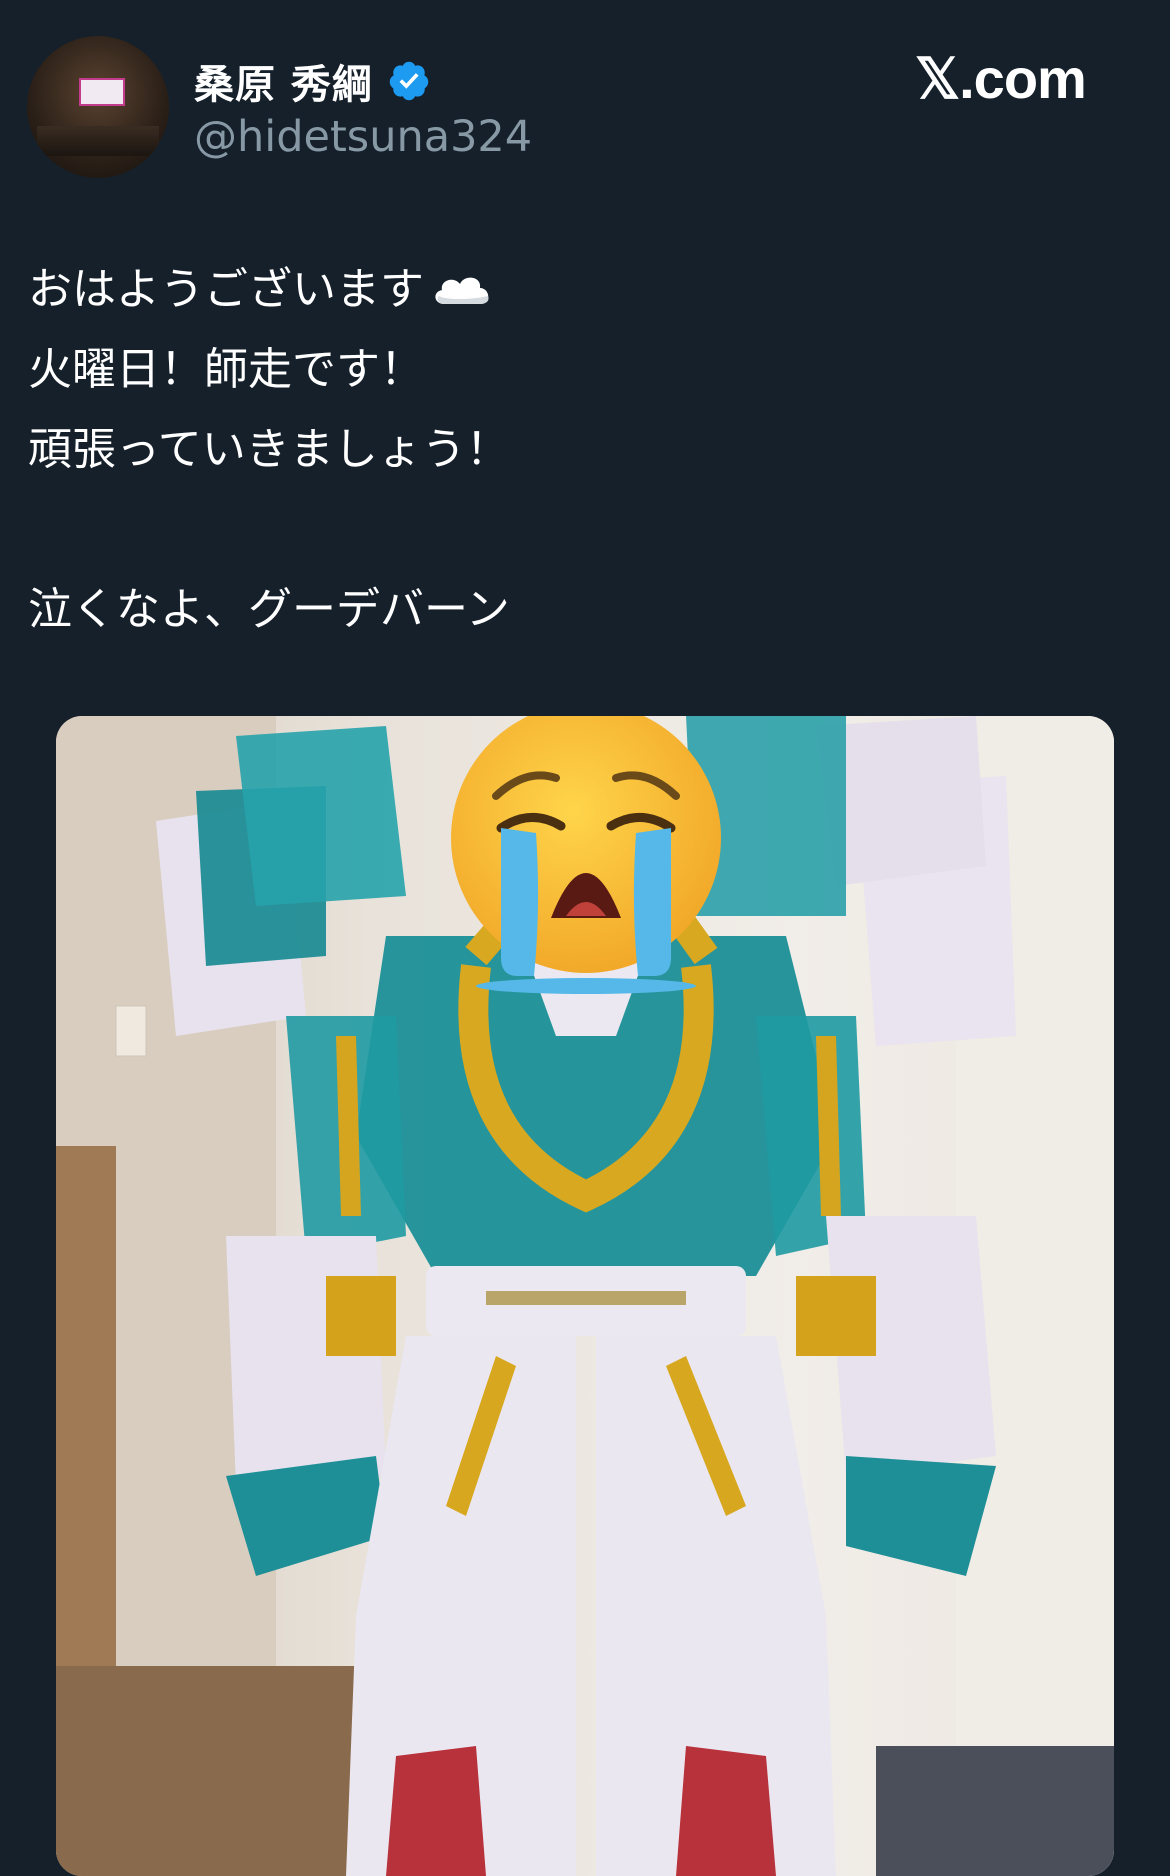  Describe the element at coordinates (226, 369) in the screenshot. I see `tweet-line-2: 火曜日！師走です！` at that location.